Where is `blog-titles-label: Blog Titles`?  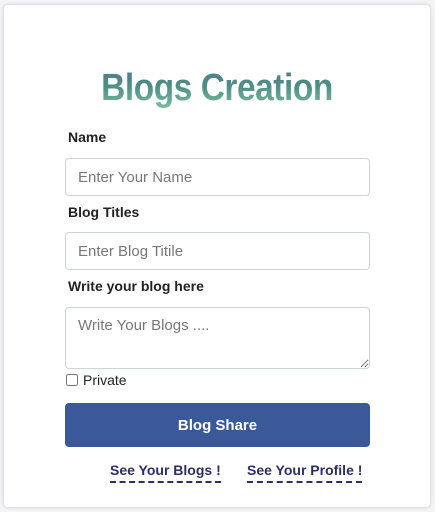 blog-titles-label: Blog Titles is located at coordinates (104, 212).